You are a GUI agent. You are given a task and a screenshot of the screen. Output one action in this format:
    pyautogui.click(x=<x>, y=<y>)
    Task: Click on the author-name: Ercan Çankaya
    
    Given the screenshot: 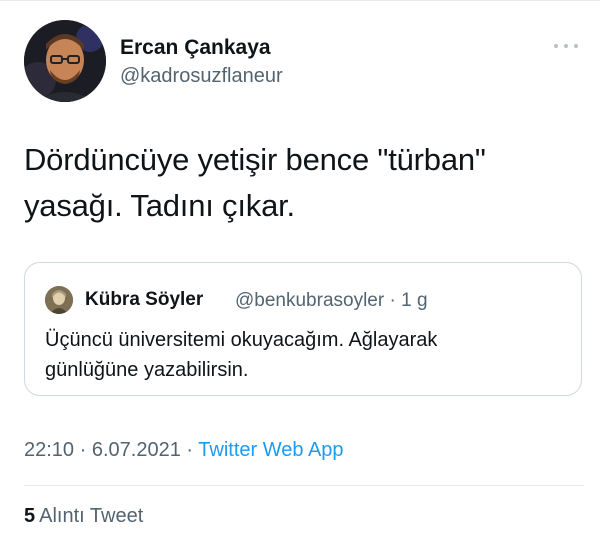 What is the action you would take?
    pyautogui.click(x=195, y=48)
    